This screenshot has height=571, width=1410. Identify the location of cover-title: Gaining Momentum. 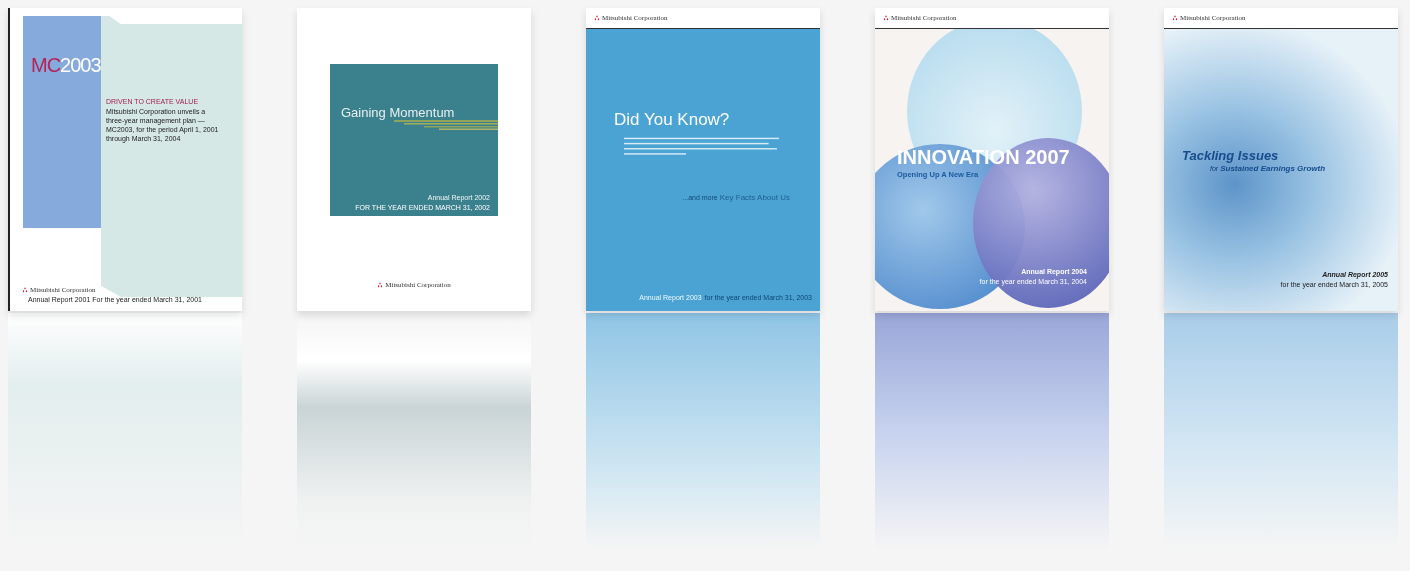
(398, 112).